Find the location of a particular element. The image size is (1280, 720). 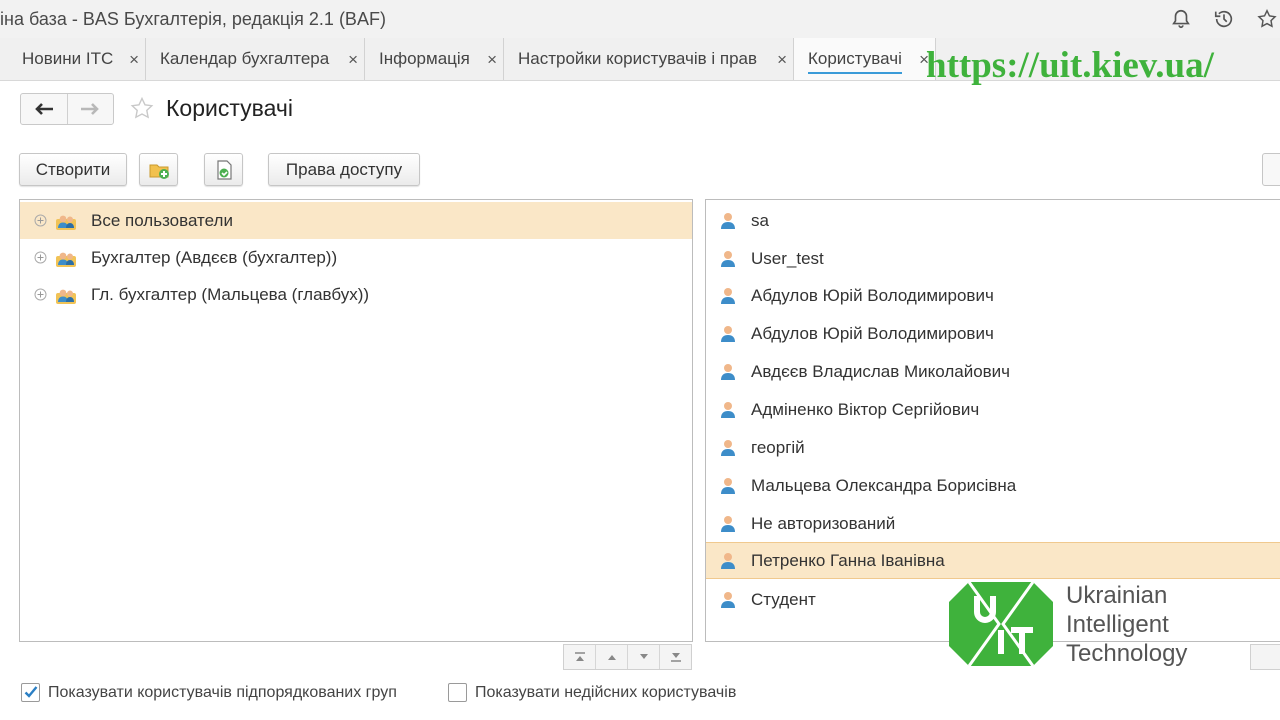

logo-text-line: Ukrainian is located at coordinates (1117, 595).